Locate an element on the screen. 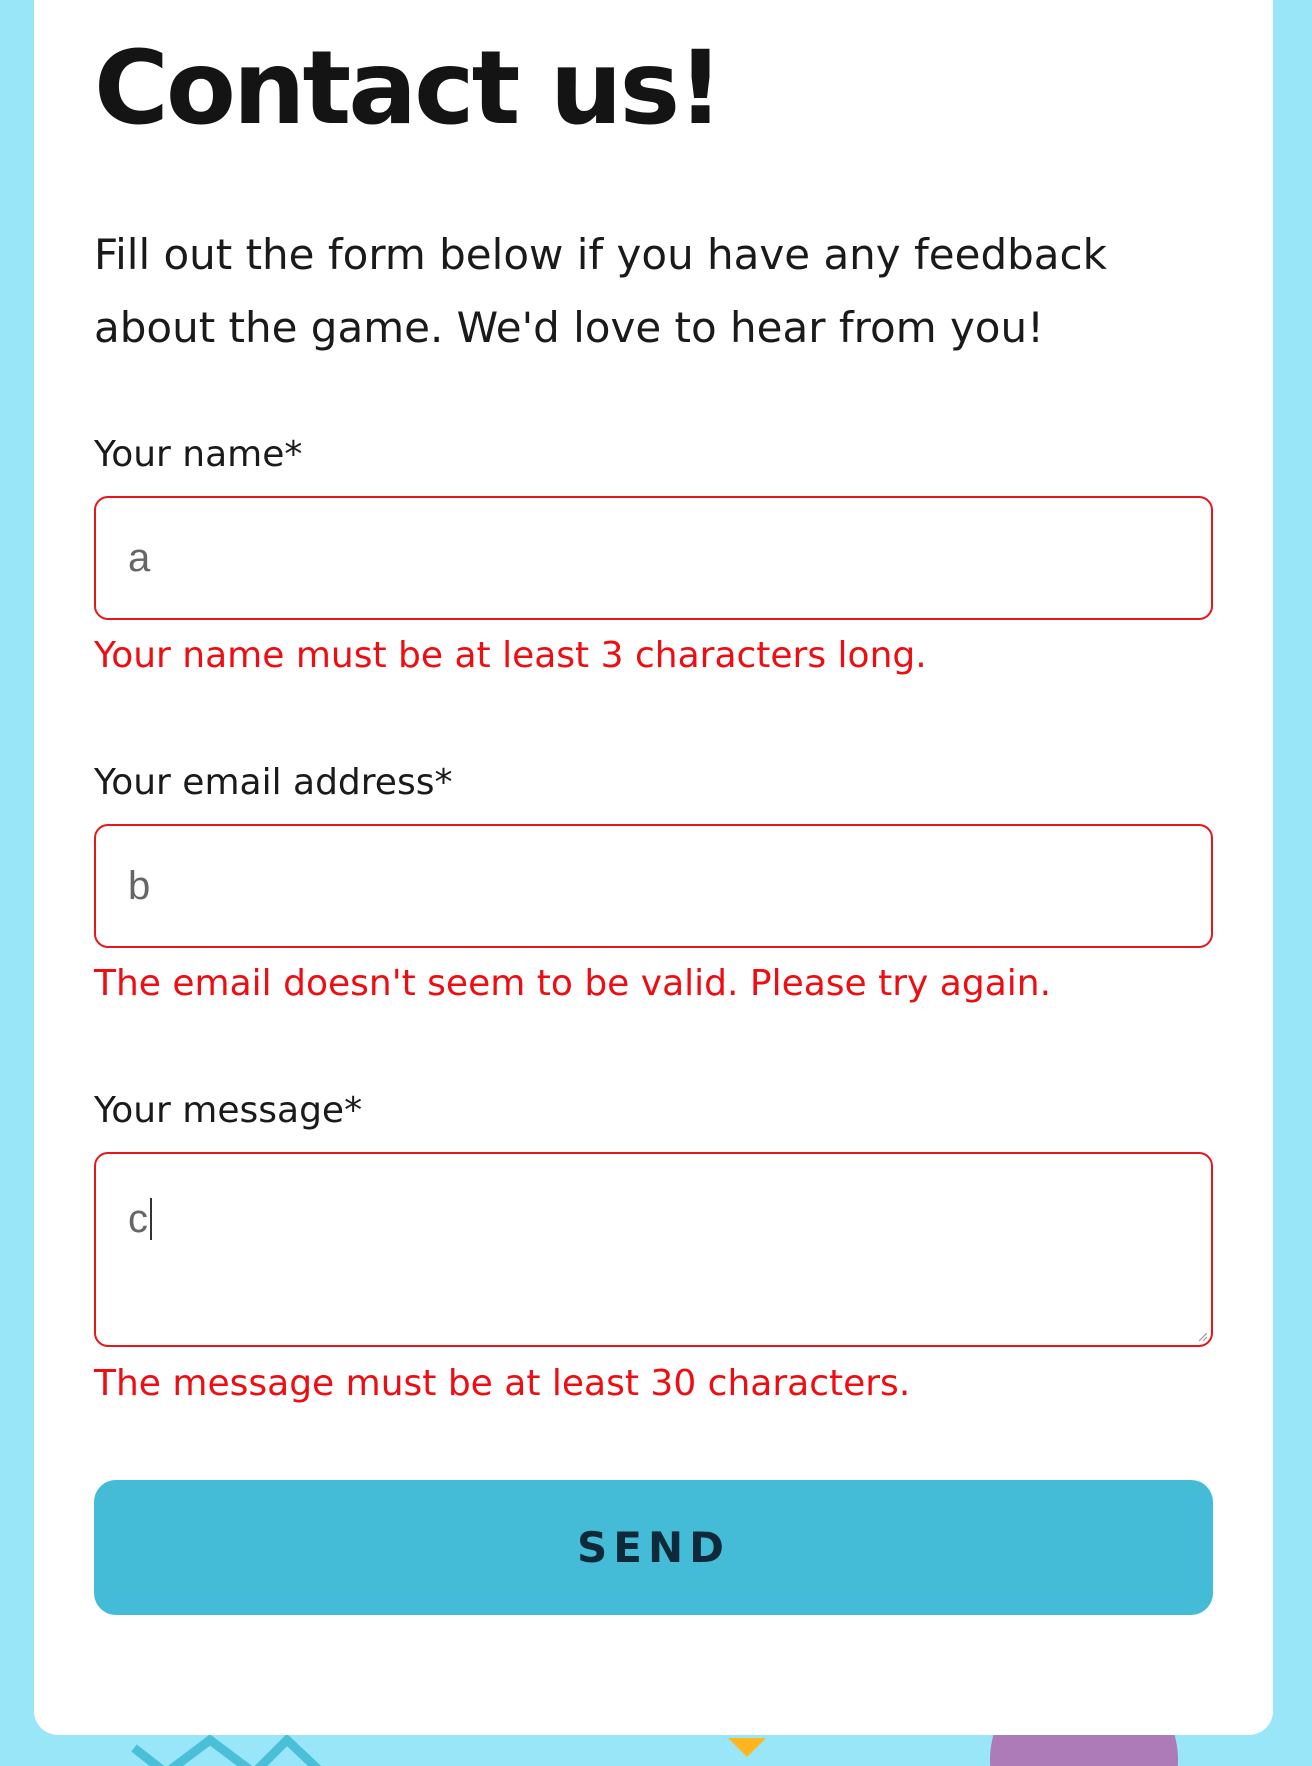  message-textarea-value: c is located at coordinates (138, 1219).